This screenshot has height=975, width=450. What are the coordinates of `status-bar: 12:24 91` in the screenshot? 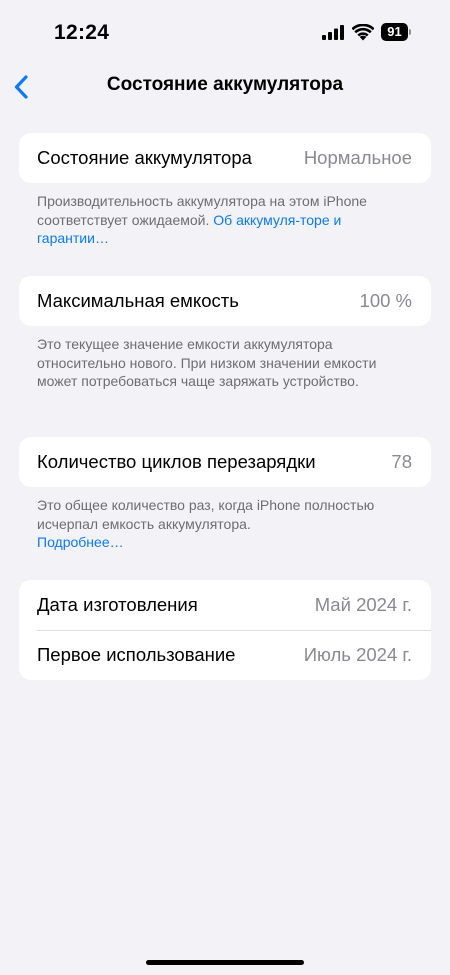 It's located at (225, 32).